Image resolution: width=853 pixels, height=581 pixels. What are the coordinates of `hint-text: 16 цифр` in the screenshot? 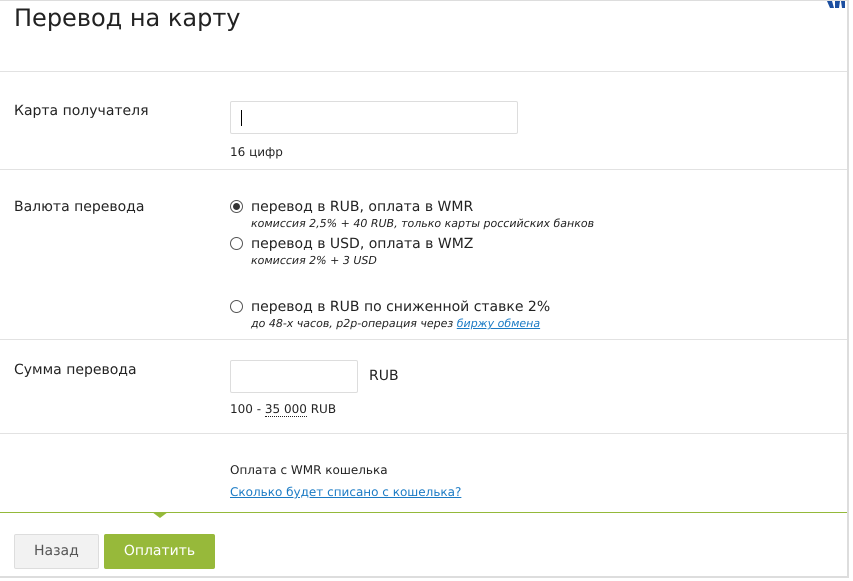 It's located at (257, 152).